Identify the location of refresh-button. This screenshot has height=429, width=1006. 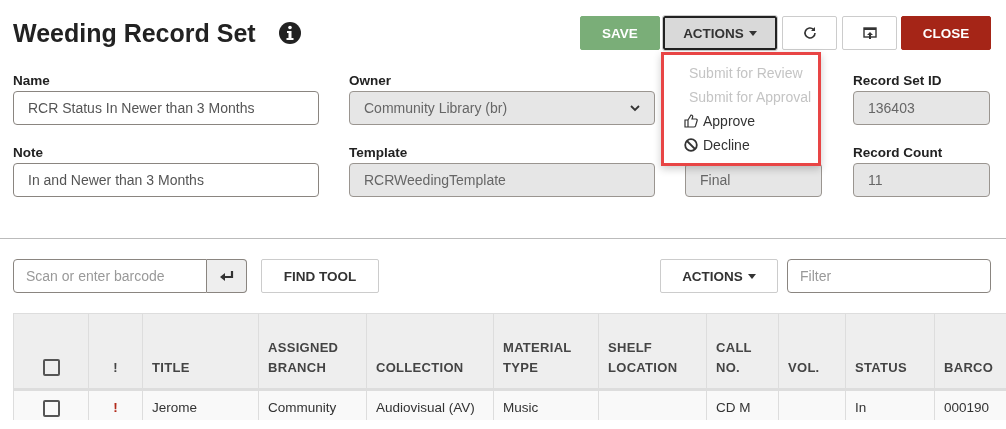
(809, 33).